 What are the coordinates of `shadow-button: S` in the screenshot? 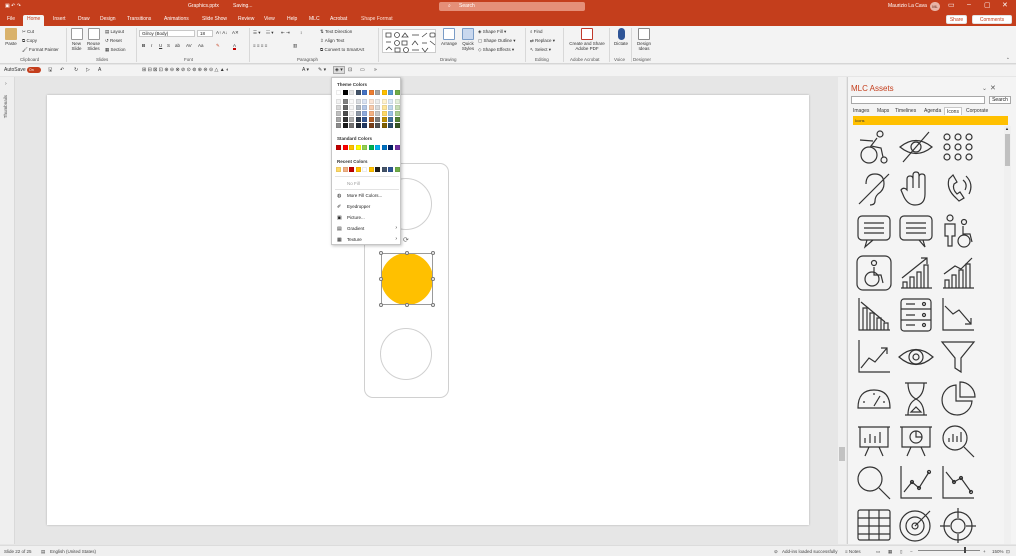 It's located at (168, 45).